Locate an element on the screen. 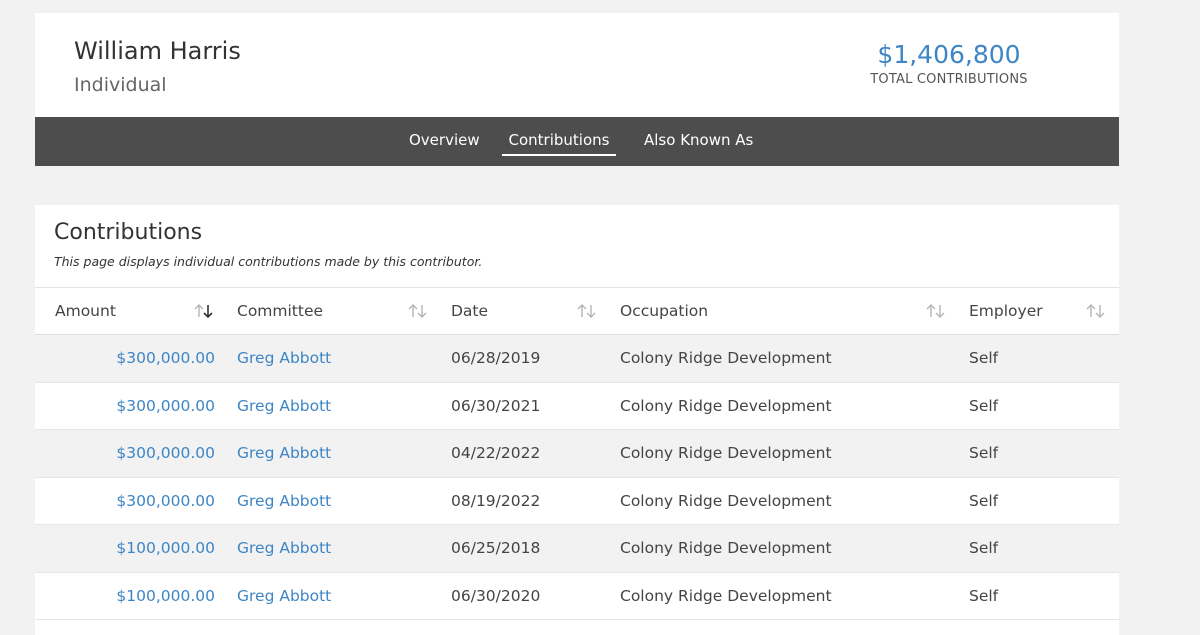 The image size is (1200, 635). contributor-type: Individual is located at coordinates (120, 85).